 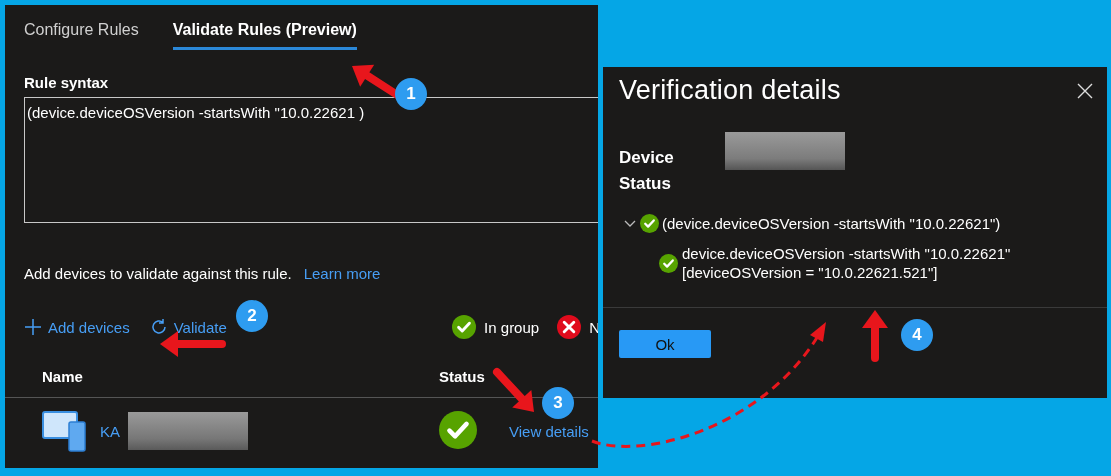 What do you see at coordinates (158, 273) in the screenshot?
I see `intro-text: Add devices to validate against this rule.` at bounding box center [158, 273].